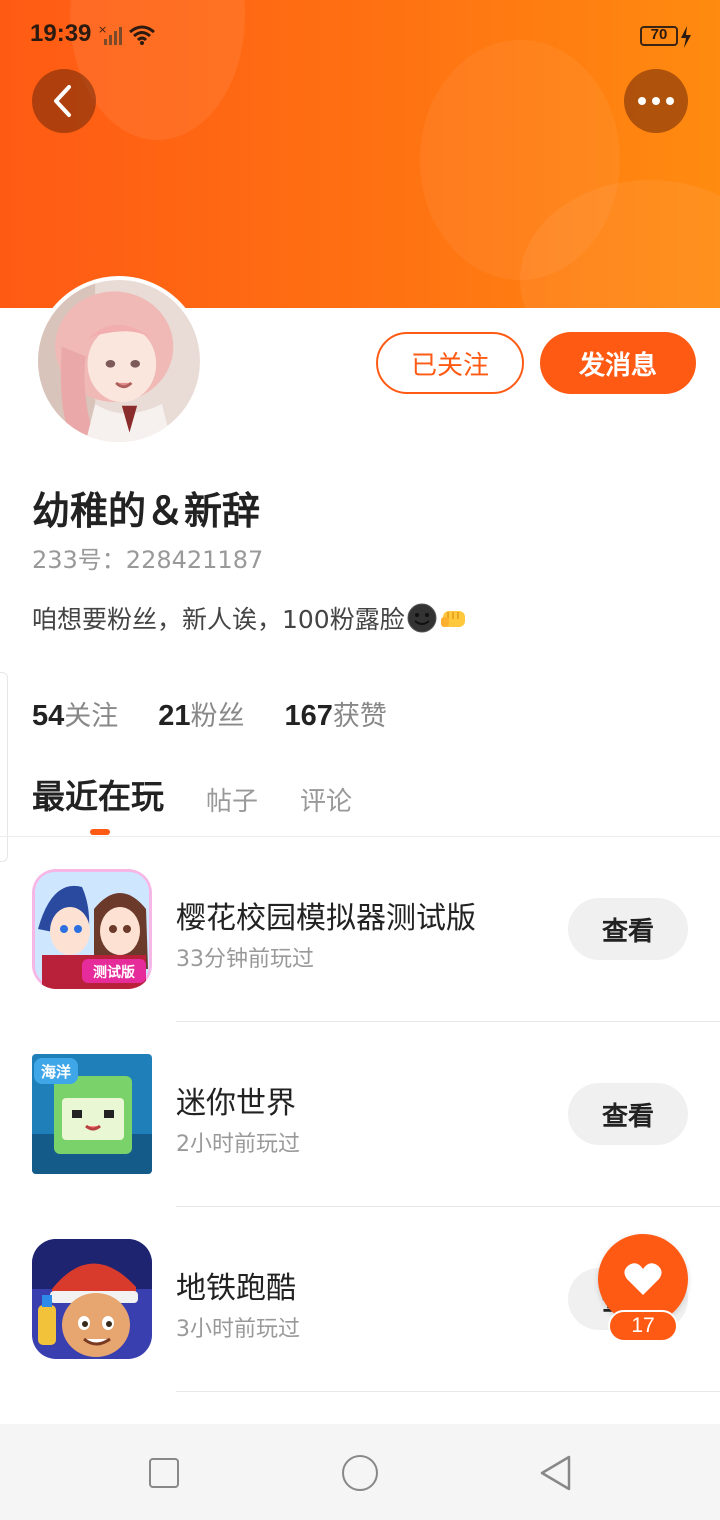 The image size is (720, 1520). Describe the element at coordinates (92, 929) in the screenshot. I see `sakura-school-game-icon: 测试版` at that location.